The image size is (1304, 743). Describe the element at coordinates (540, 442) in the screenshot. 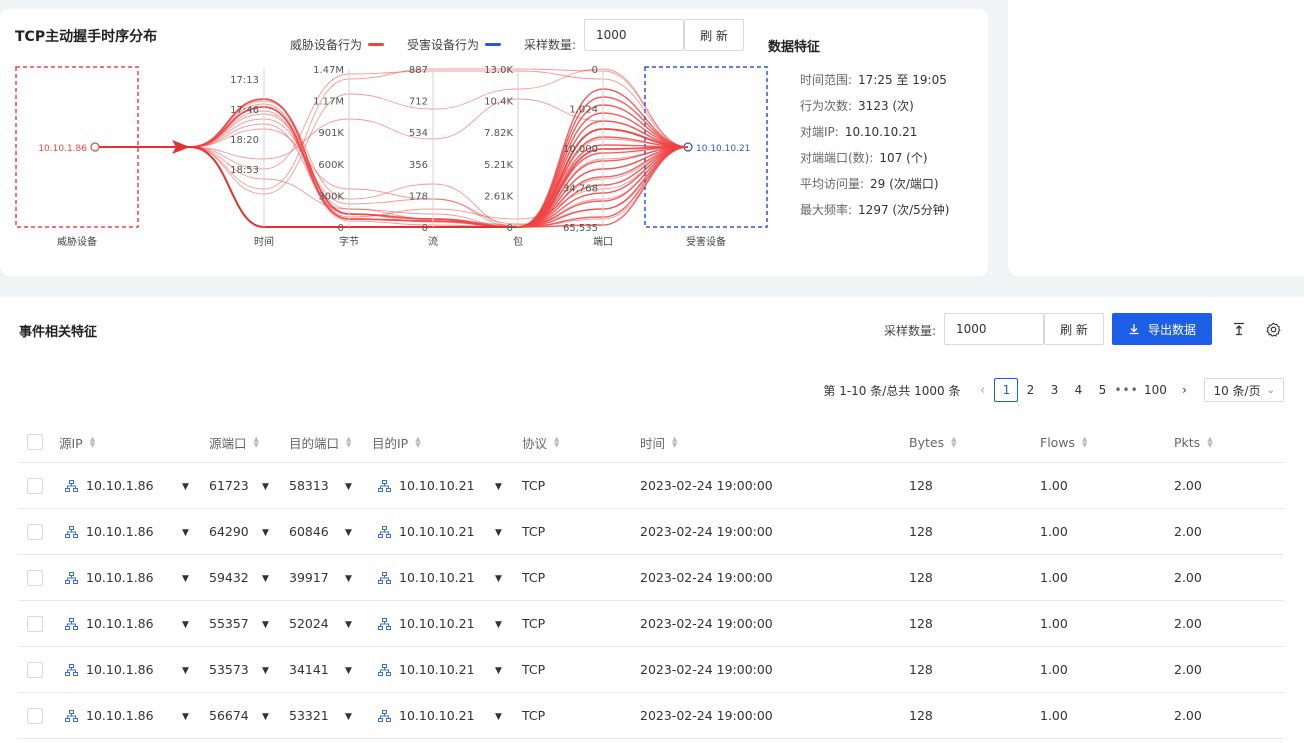

I see `col-protocol: 协议 ▲ ▼` at that location.